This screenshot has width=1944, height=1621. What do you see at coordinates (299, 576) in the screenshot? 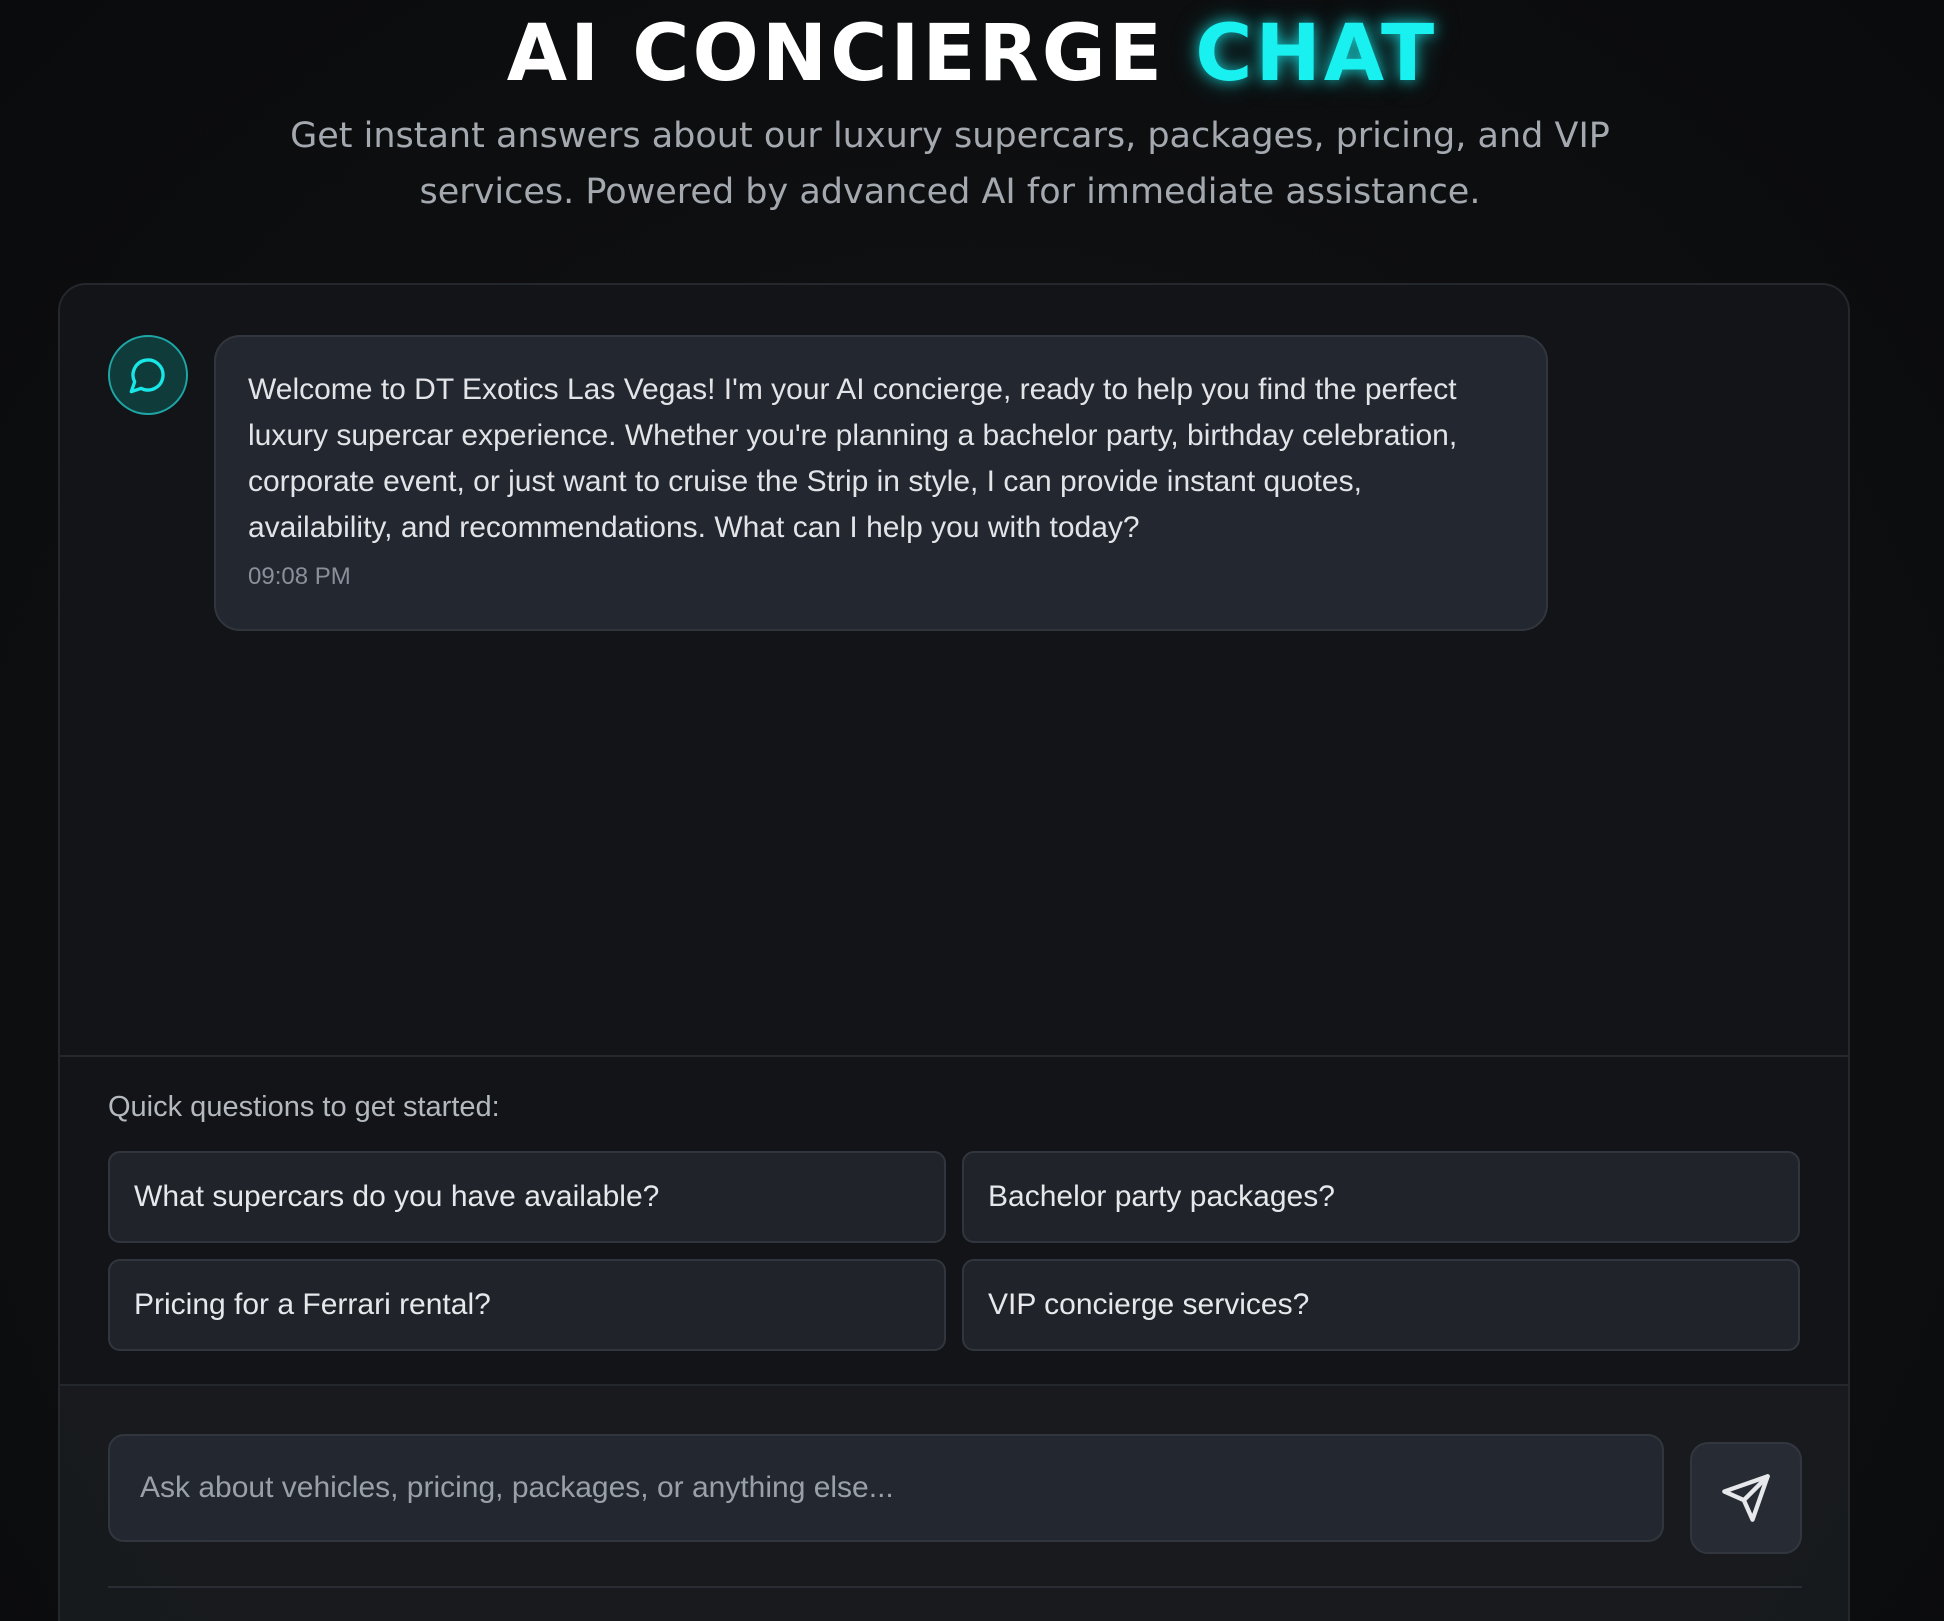
I see `message-timestamp: 09:08 PM` at bounding box center [299, 576].